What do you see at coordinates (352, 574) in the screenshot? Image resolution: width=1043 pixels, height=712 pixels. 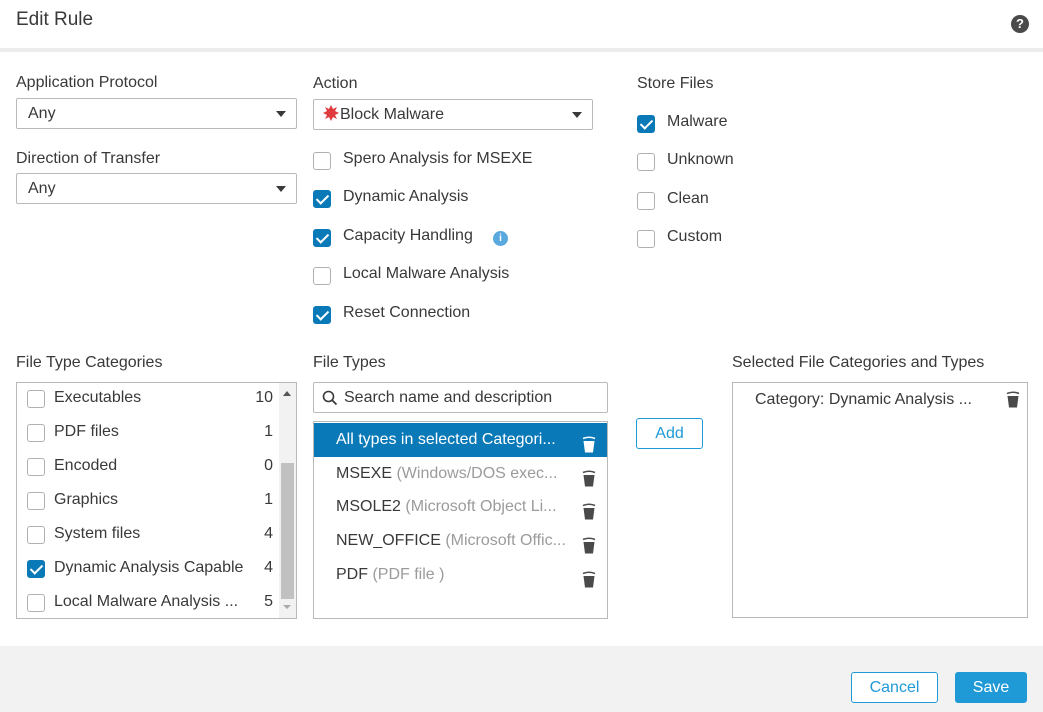 I see `file-type-name: PDF` at bounding box center [352, 574].